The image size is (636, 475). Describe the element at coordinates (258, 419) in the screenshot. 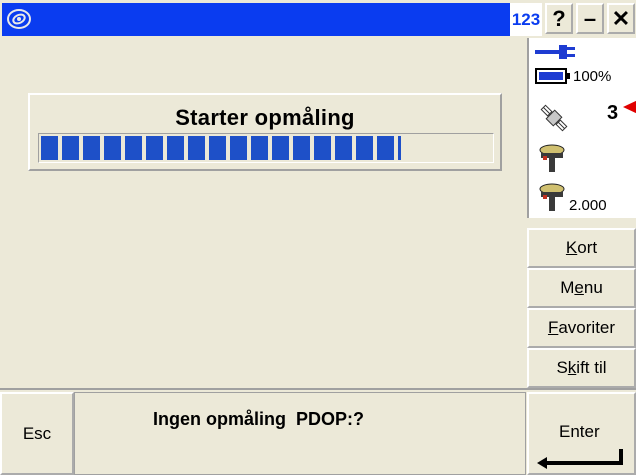

I see `status-message: Ingen opmåling PDOP:?` at that location.